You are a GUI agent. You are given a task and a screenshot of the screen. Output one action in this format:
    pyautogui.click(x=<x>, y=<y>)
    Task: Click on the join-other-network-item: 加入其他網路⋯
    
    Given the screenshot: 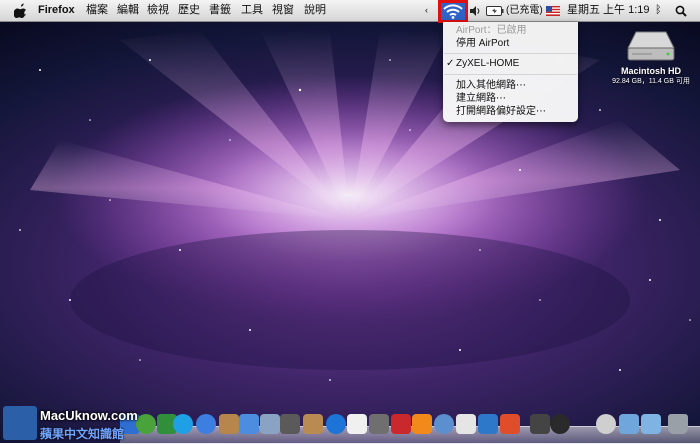 What is the action you would take?
    pyautogui.click(x=491, y=86)
    